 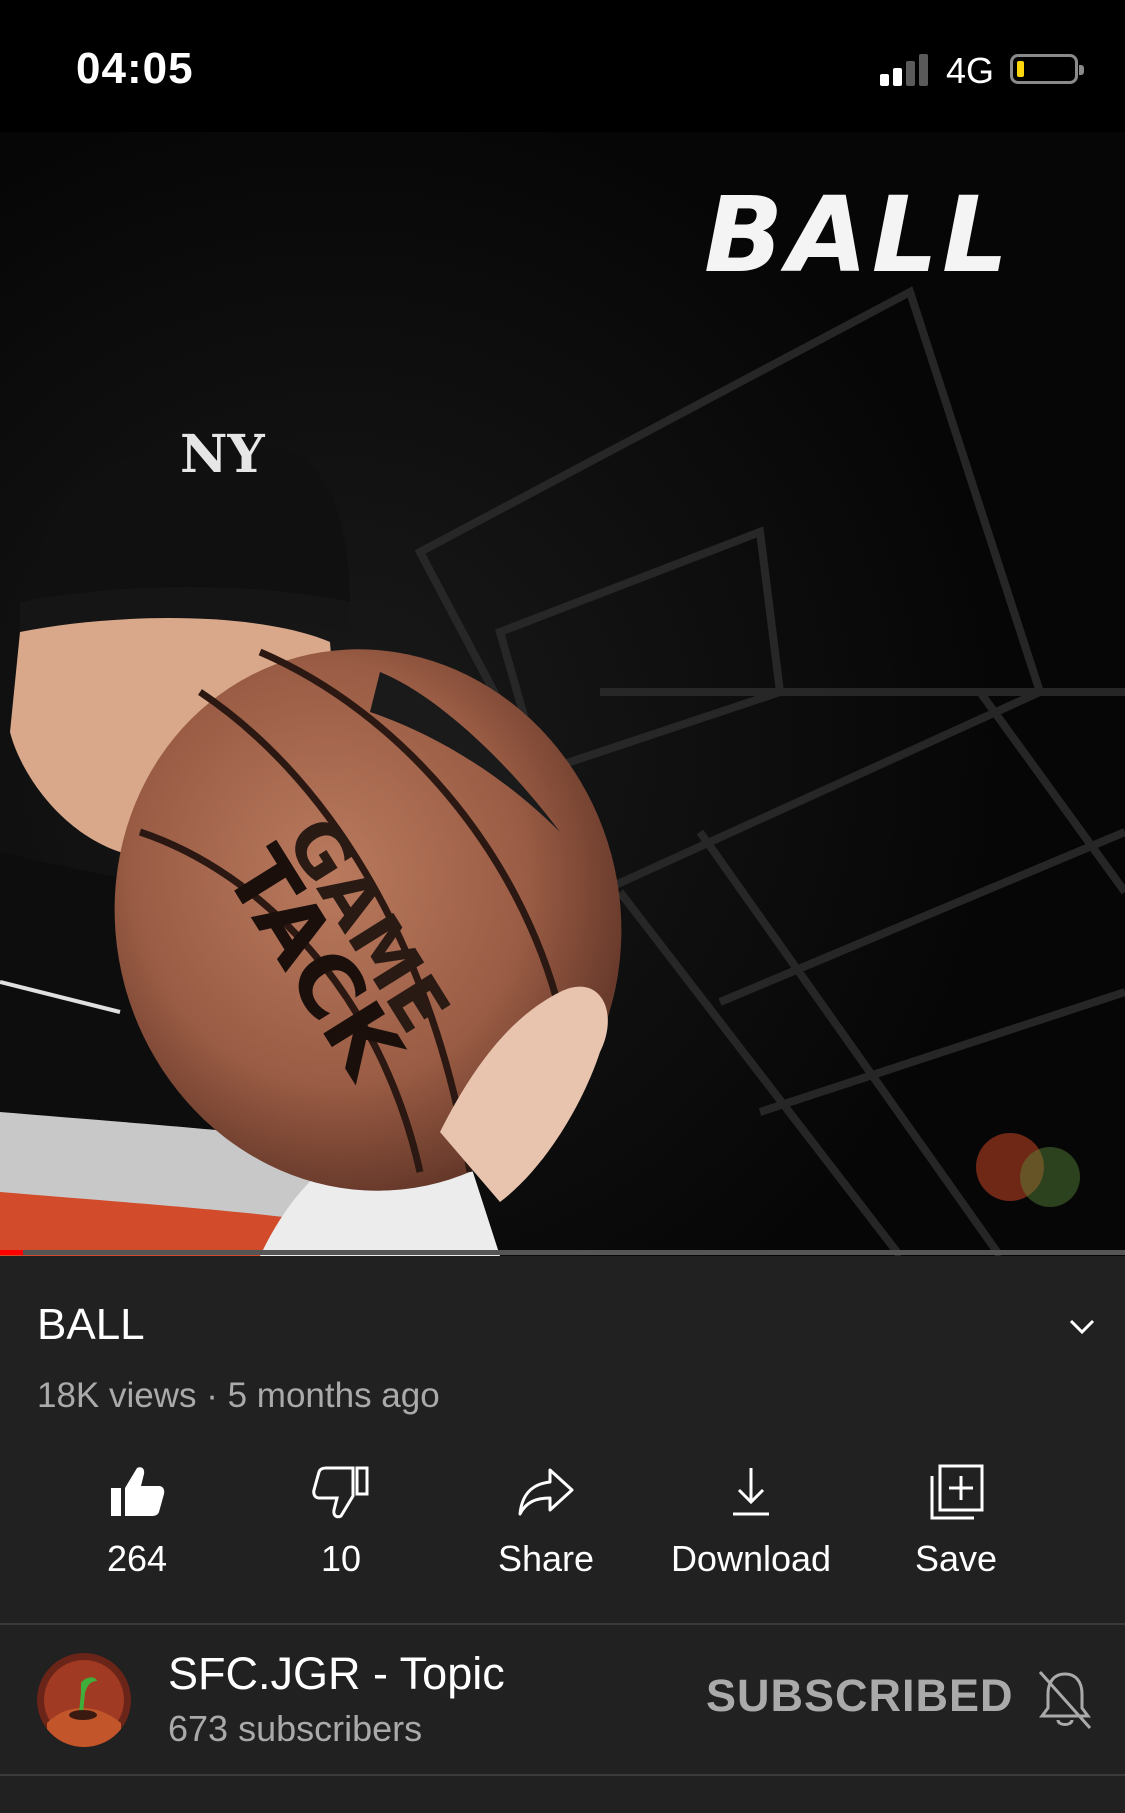 What do you see at coordinates (341, 1558) in the screenshot?
I see `dislike-count: 10` at bounding box center [341, 1558].